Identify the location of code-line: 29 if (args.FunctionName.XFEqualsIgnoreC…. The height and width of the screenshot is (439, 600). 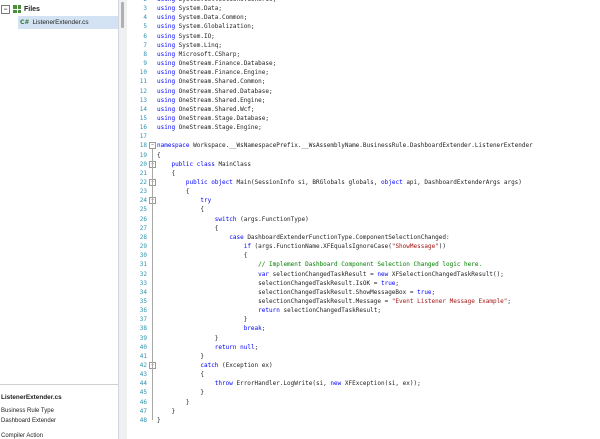
(363, 246).